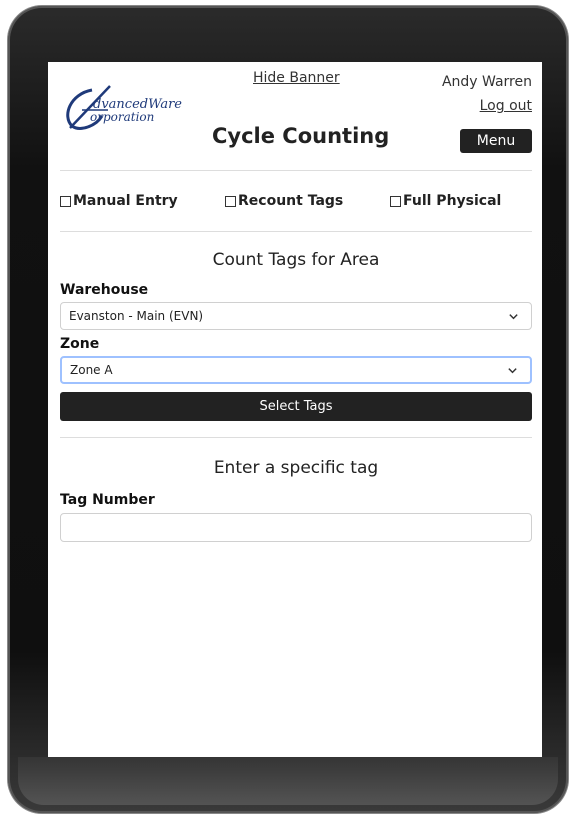 The image size is (576, 817). What do you see at coordinates (296, 468) in the screenshot?
I see `specific-tag-section-title: Enter a specific tag` at bounding box center [296, 468].